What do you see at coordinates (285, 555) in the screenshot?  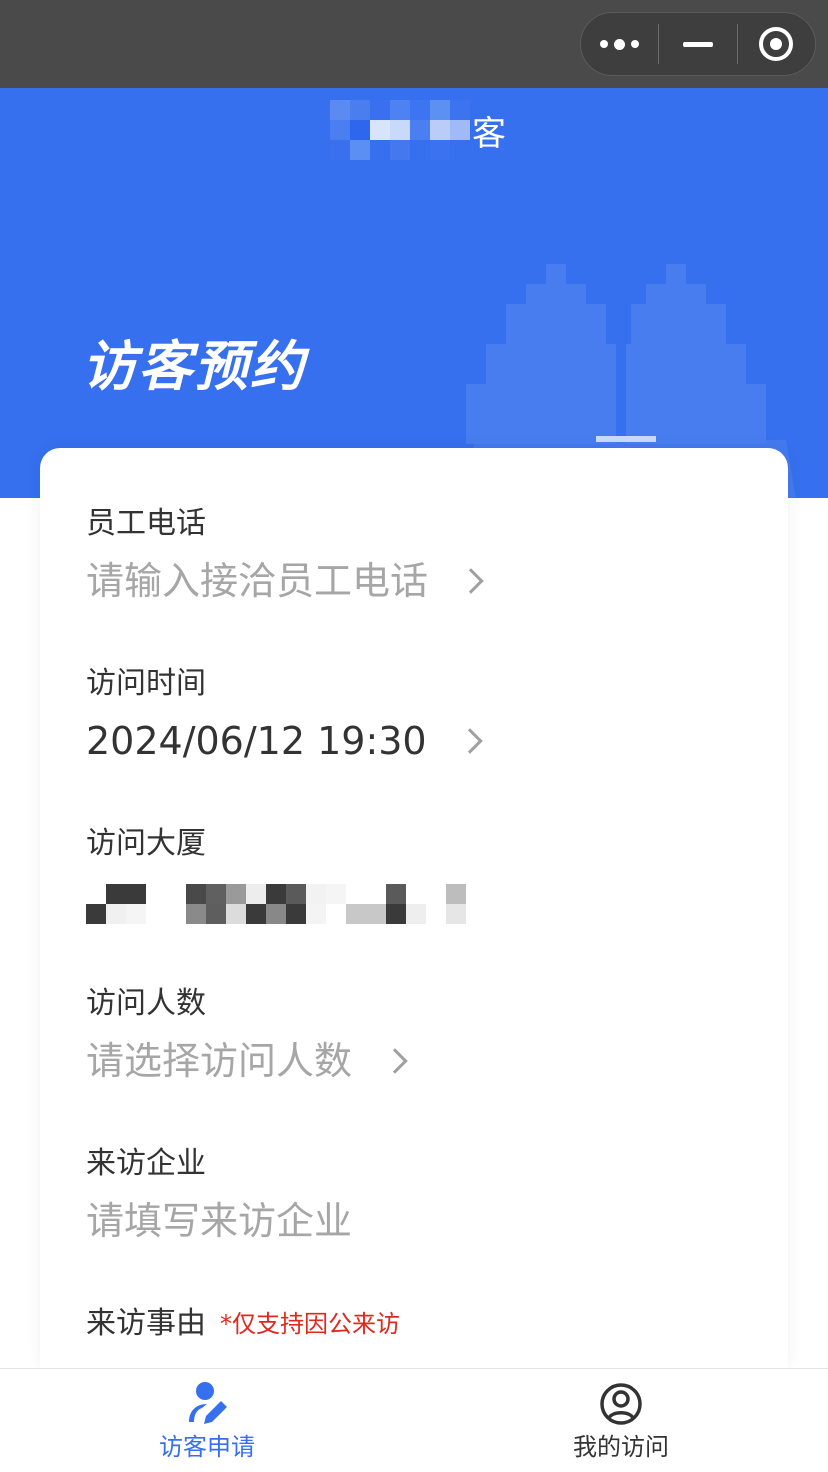 I see `employee-phone-field: 员工电话 请输入接洽员工电话` at bounding box center [285, 555].